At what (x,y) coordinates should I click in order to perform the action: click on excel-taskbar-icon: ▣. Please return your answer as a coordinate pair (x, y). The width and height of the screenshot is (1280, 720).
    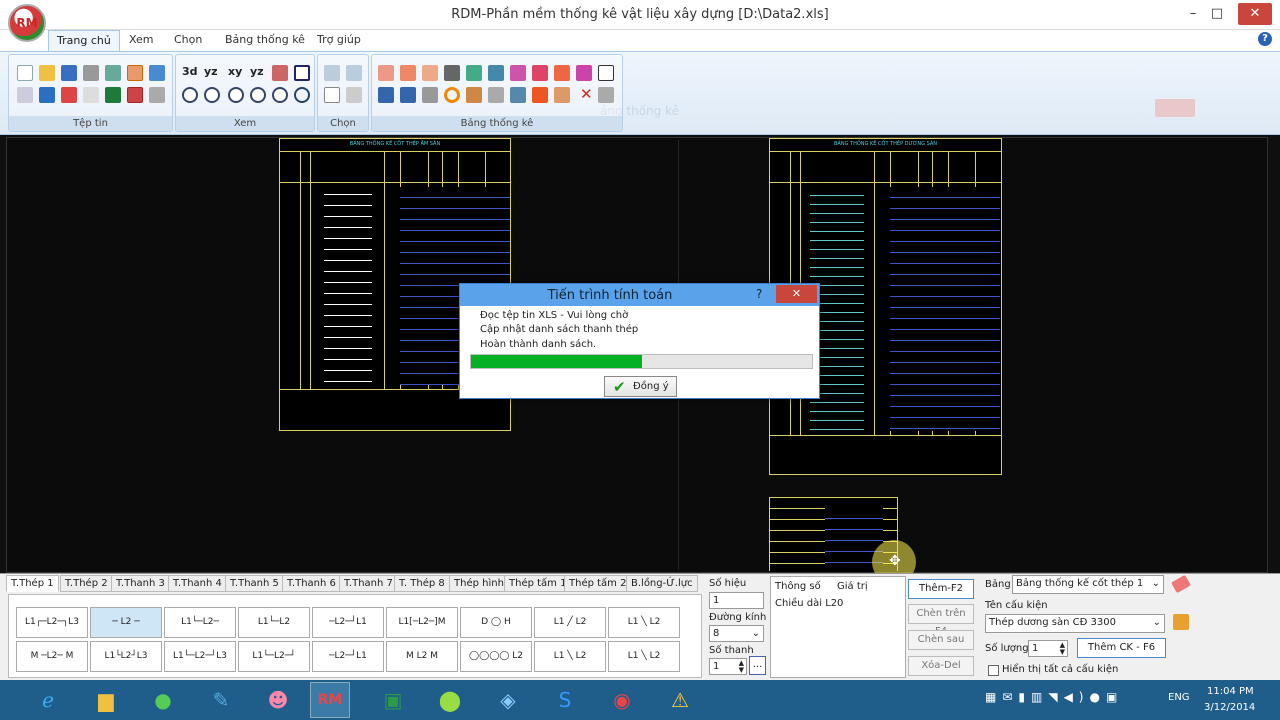
    Looking at the image, I should click on (393, 700).